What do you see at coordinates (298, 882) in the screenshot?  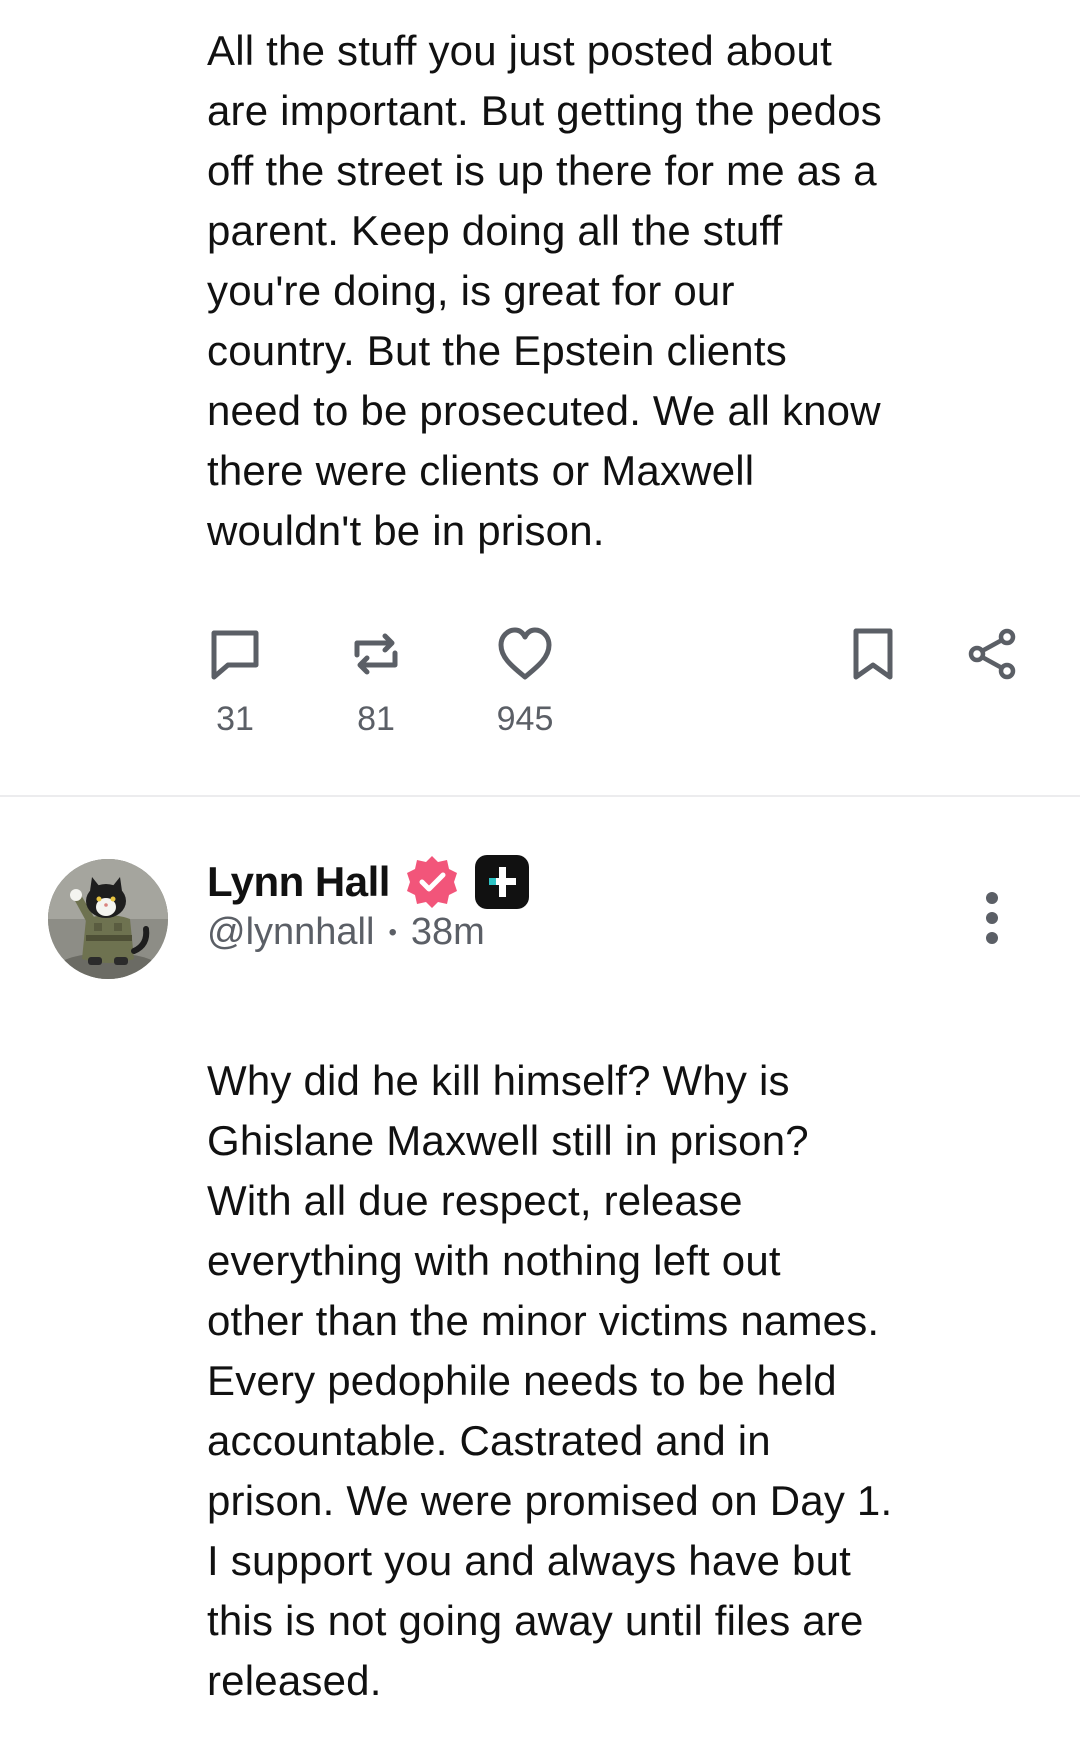 I see `author-name: Lynn Hall` at bounding box center [298, 882].